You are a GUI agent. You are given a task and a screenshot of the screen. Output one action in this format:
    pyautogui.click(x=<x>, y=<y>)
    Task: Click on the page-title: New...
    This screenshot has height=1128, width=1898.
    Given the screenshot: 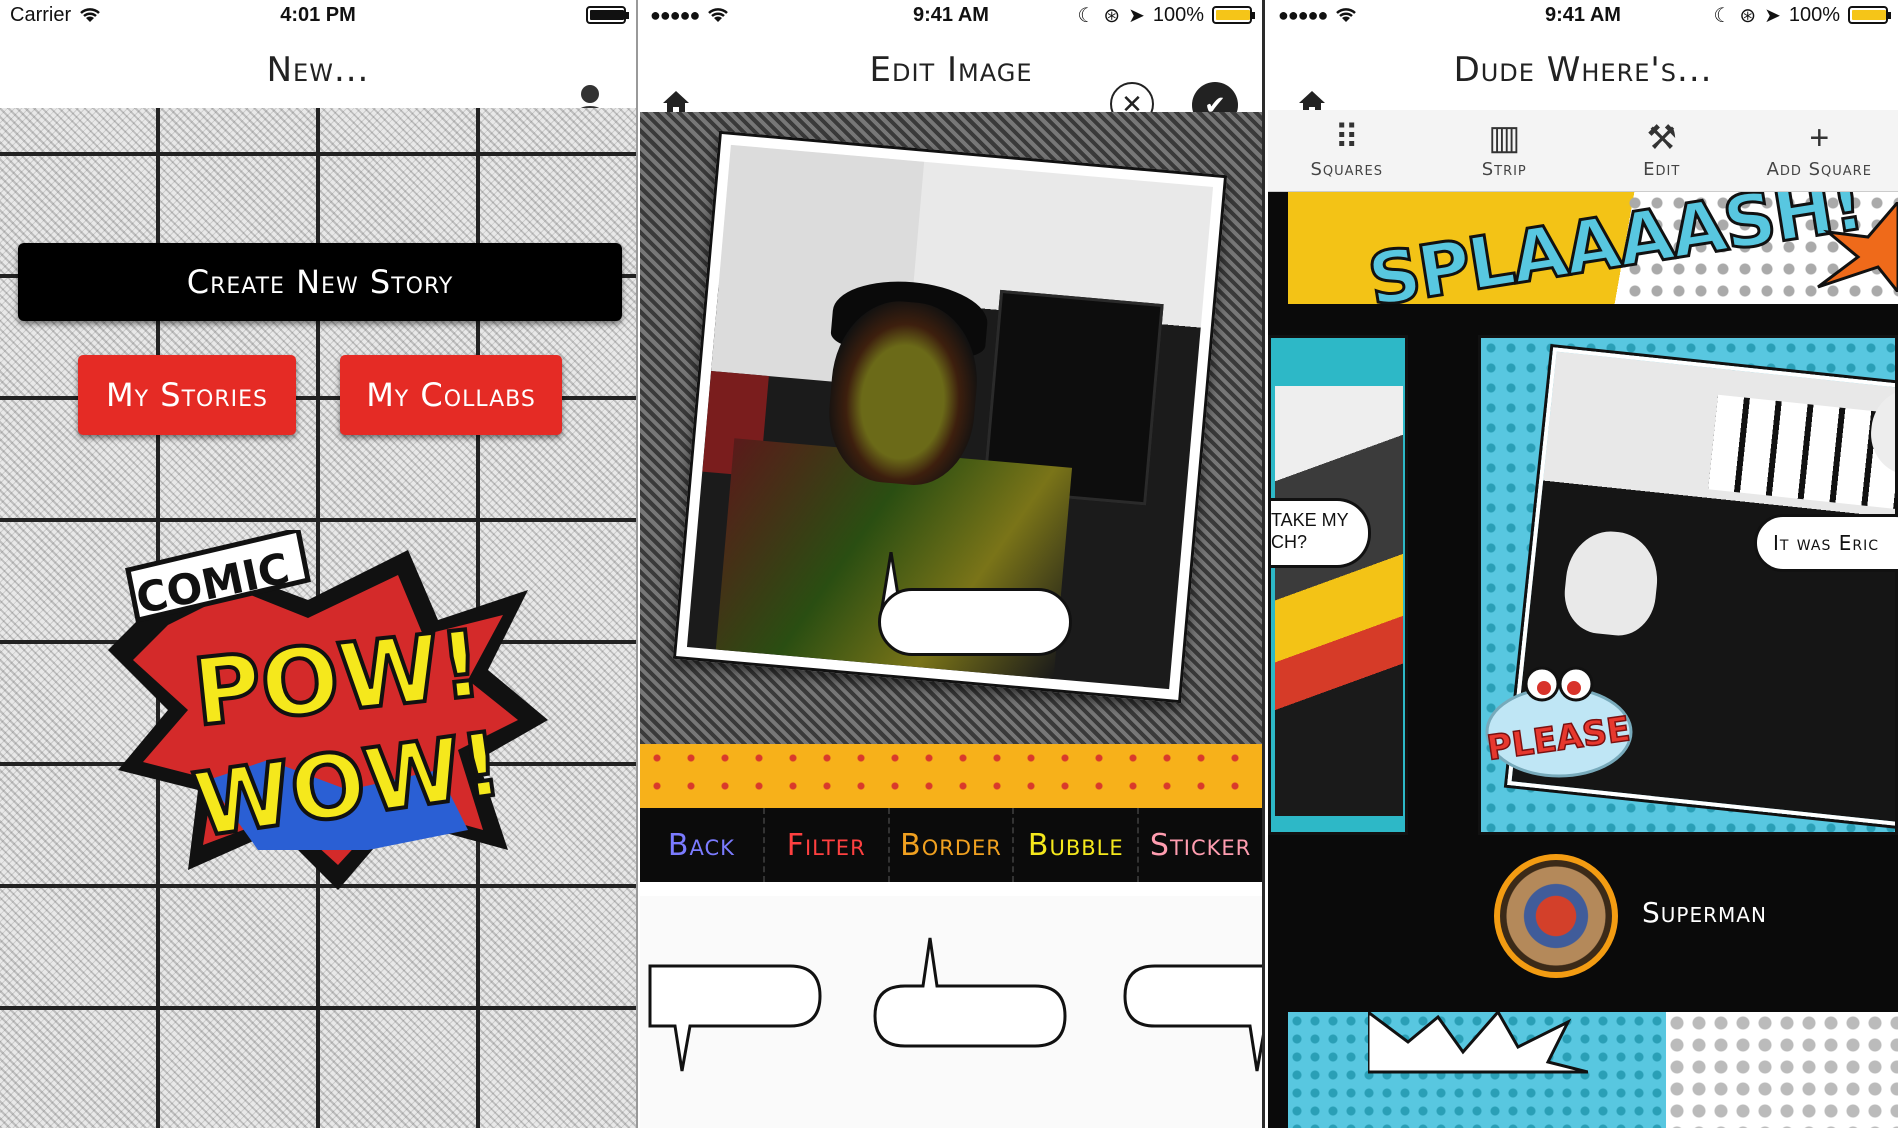 What is the action you would take?
    pyautogui.click(x=318, y=70)
    